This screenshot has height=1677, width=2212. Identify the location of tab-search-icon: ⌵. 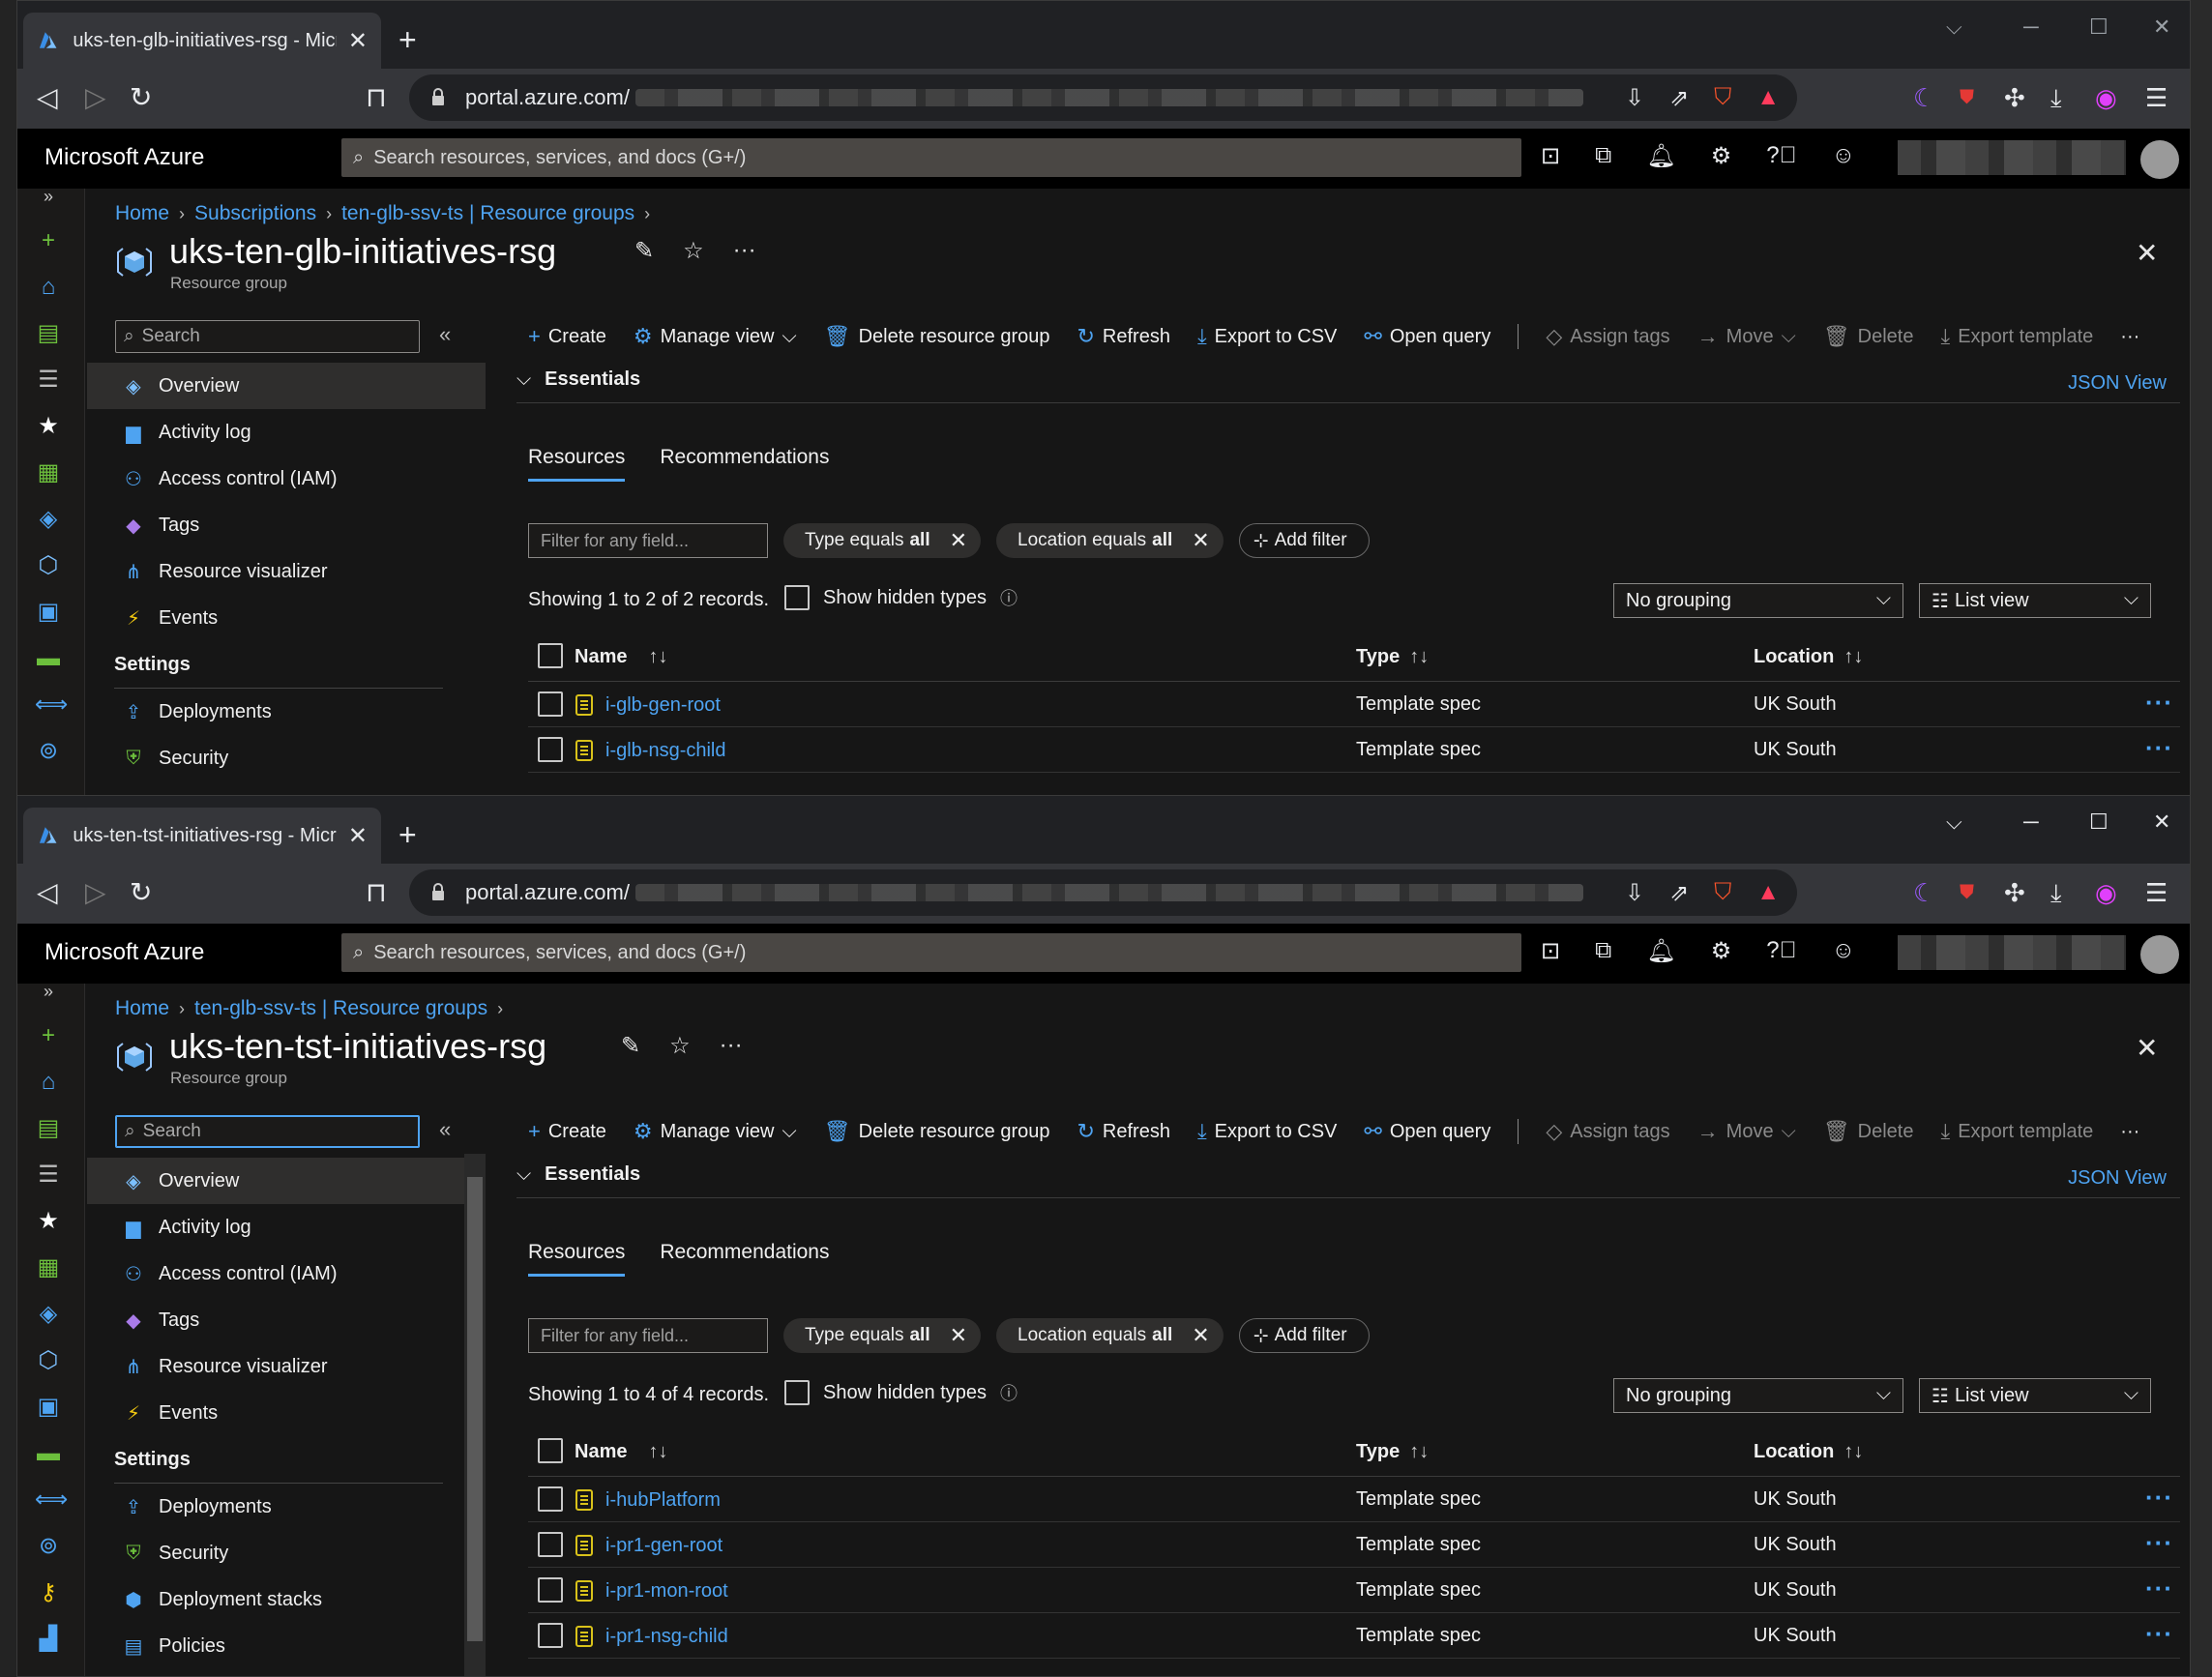
(1954, 27).